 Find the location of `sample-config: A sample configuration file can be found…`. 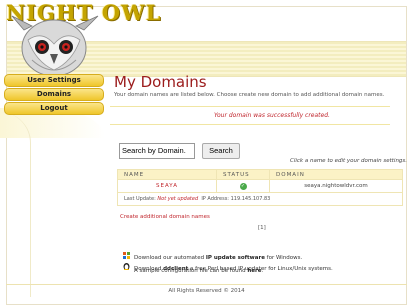

sample-config: A sample configuration file can be found… is located at coordinates (198, 271).